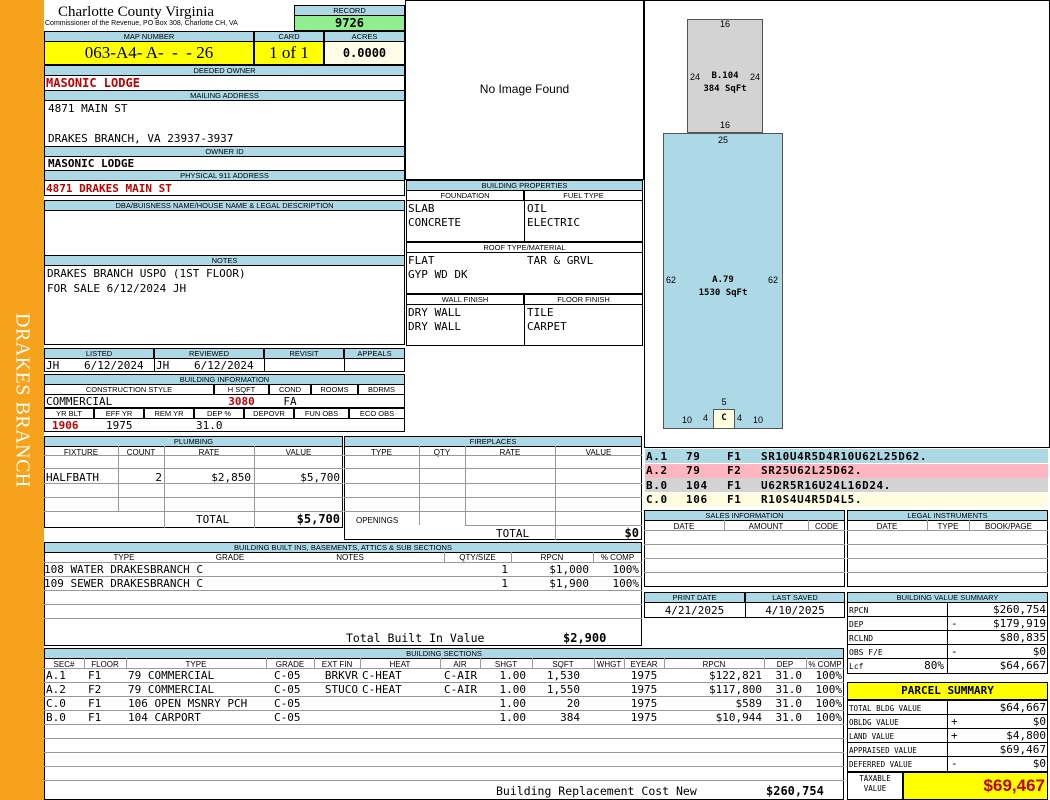 The image size is (1050, 800). I want to click on sales-h-amount: AMOUNT, so click(766, 526).